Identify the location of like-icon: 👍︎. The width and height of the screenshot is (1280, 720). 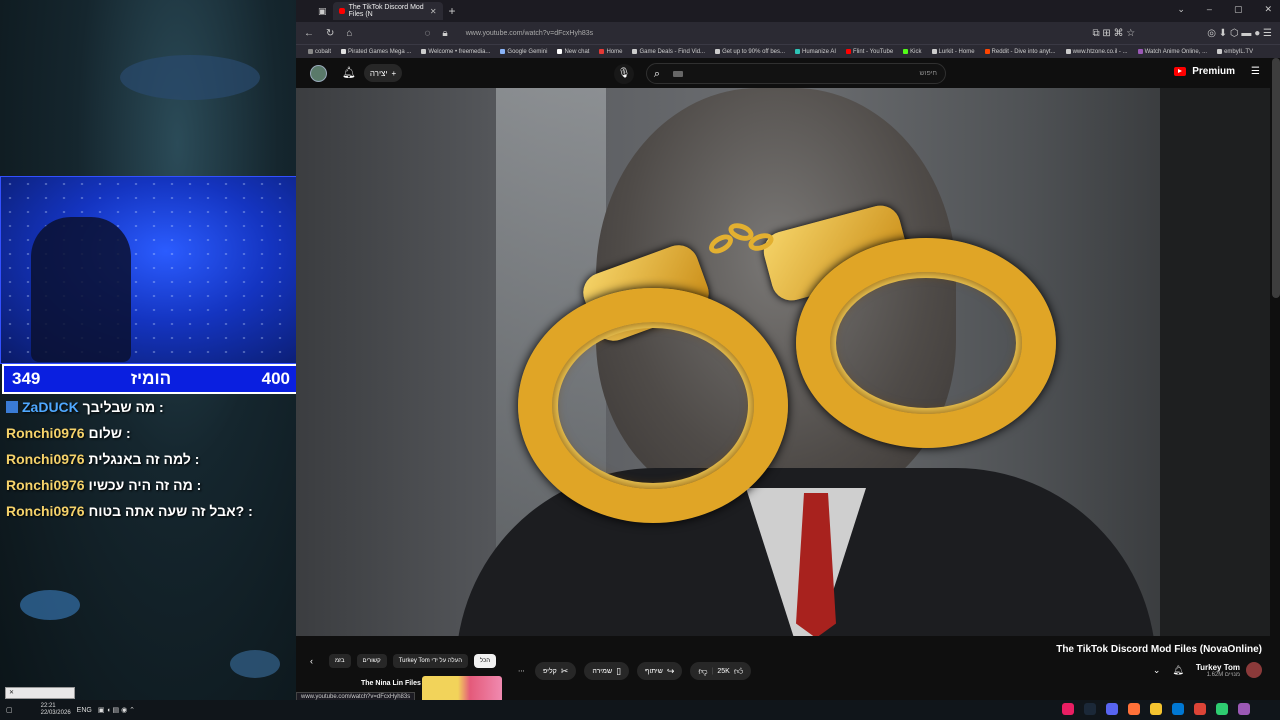
(738, 671).